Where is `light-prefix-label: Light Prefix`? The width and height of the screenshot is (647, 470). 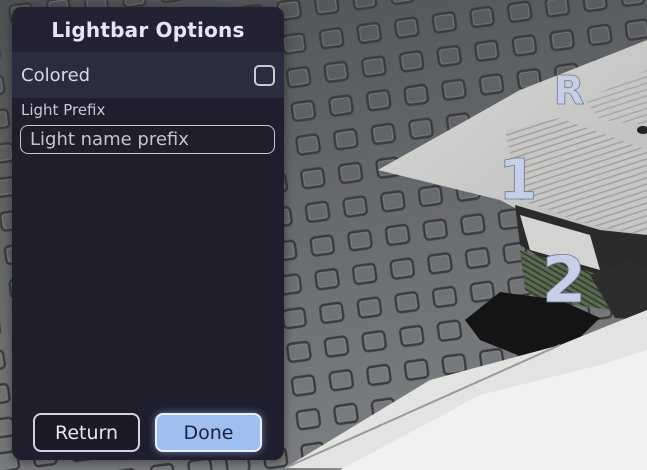 light-prefix-label: Light Prefix is located at coordinates (63, 110).